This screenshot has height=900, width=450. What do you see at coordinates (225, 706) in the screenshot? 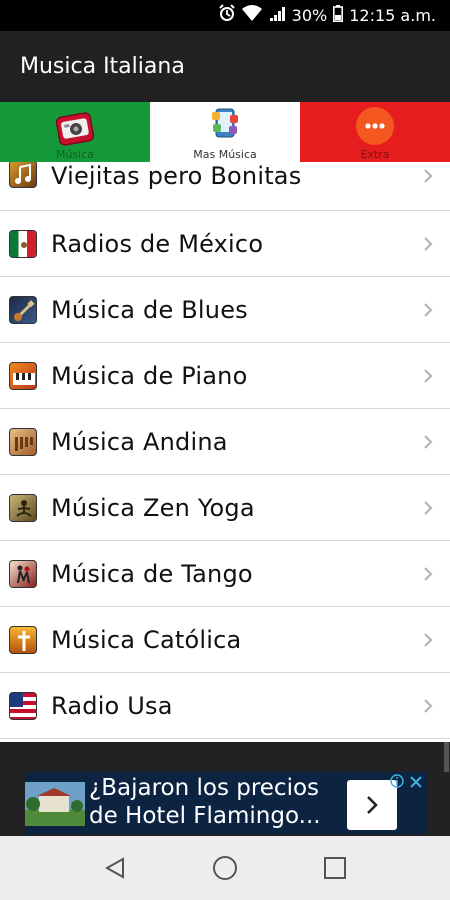
I see `list-item: Radio Usa` at bounding box center [225, 706].